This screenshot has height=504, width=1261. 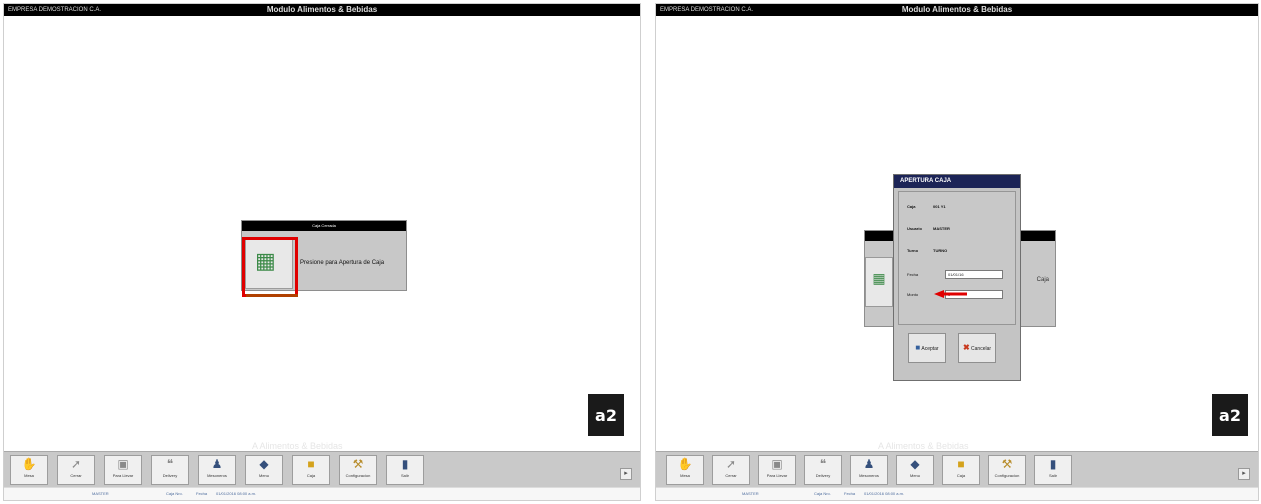 I want to click on cashbox-icon: ▦, so click(x=879, y=282).